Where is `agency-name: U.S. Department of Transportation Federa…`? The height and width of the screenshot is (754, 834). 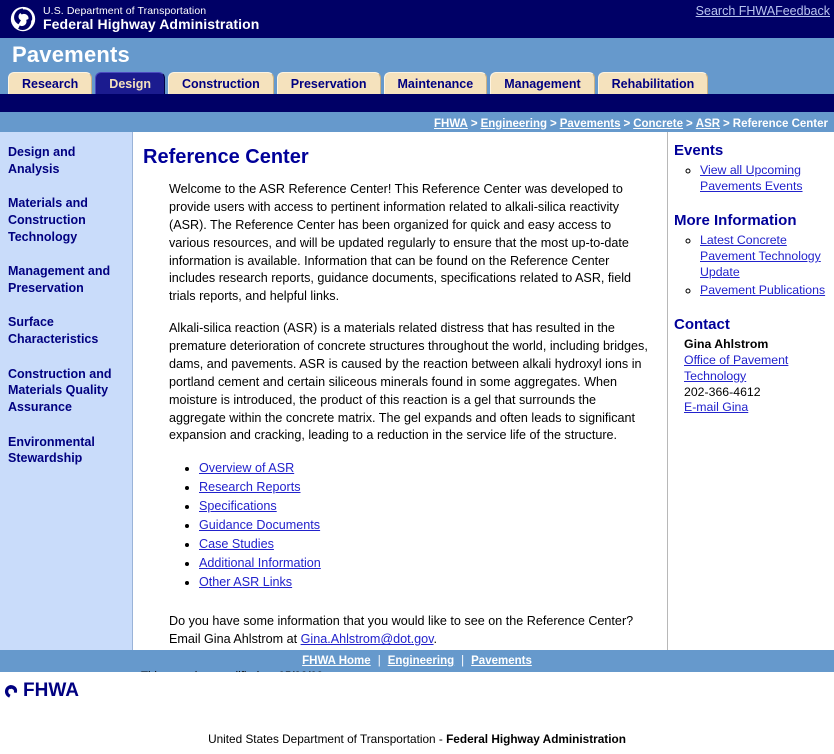 agency-name: U.S. Department of Transportation Federa… is located at coordinates (151, 19).